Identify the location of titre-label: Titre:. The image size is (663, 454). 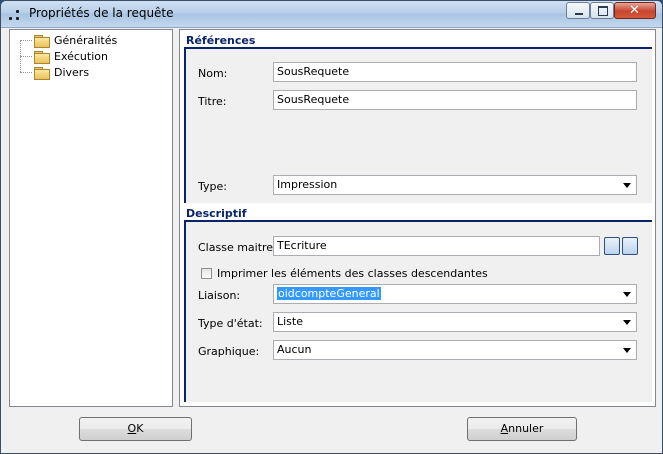
(212, 101).